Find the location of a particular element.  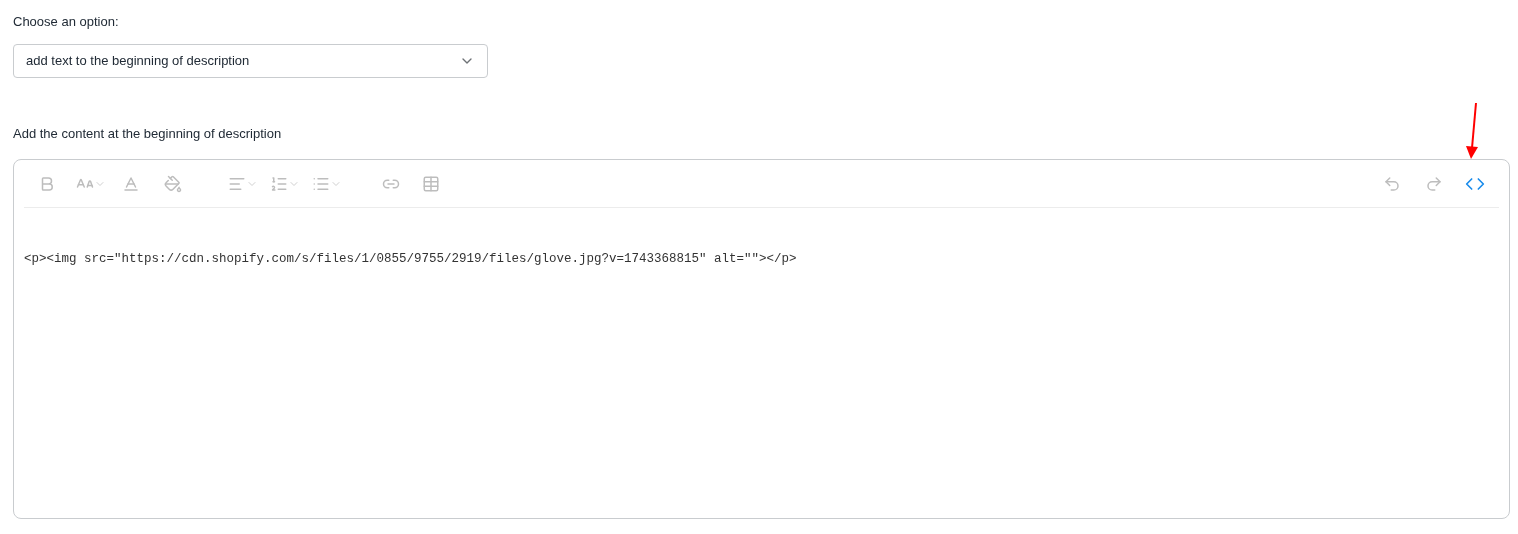

field-label: Choose an option: is located at coordinates (66, 22).